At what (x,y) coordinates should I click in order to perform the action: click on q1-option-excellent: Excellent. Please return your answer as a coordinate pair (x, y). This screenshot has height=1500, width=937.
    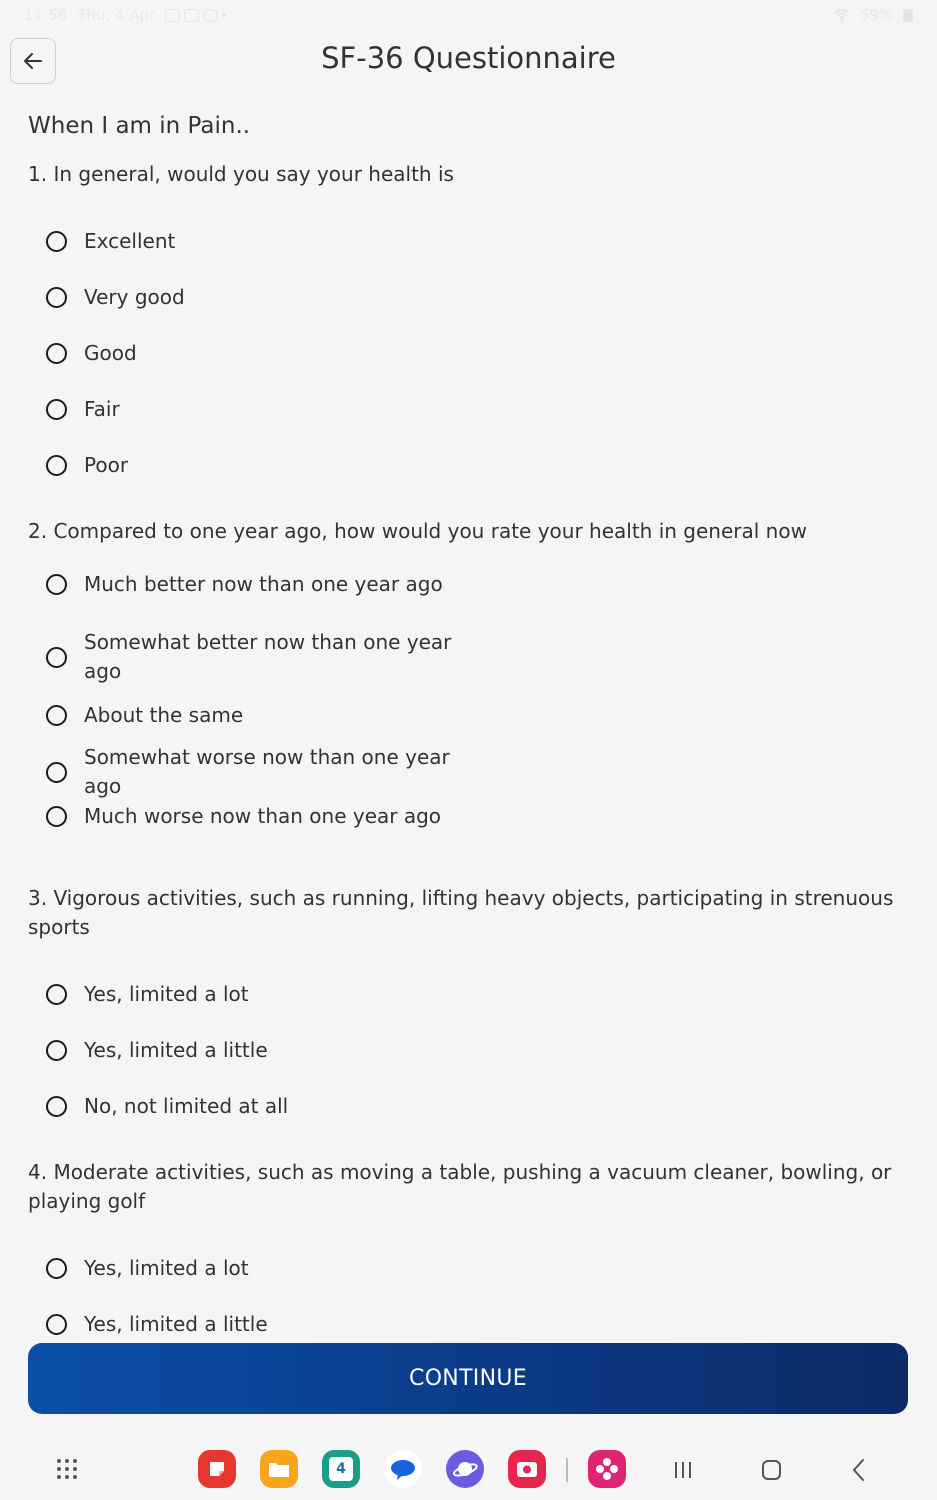
    Looking at the image, I should click on (110, 241).